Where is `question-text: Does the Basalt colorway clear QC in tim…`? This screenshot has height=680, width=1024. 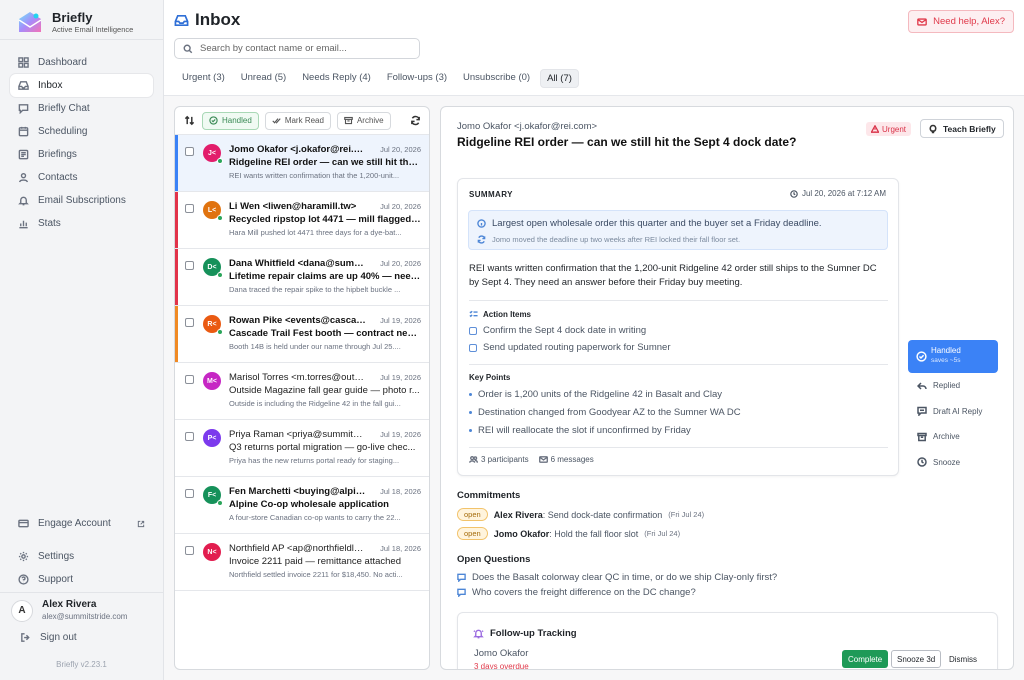 question-text: Does the Basalt colorway clear QC in tim… is located at coordinates (625, 577).